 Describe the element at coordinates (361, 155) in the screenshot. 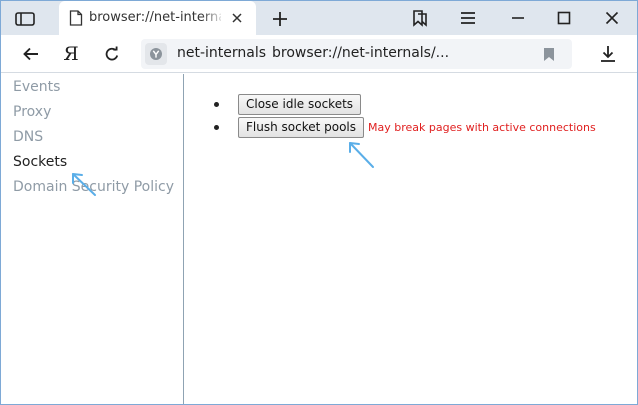

I see `arrow-flush-annotation` at that location.